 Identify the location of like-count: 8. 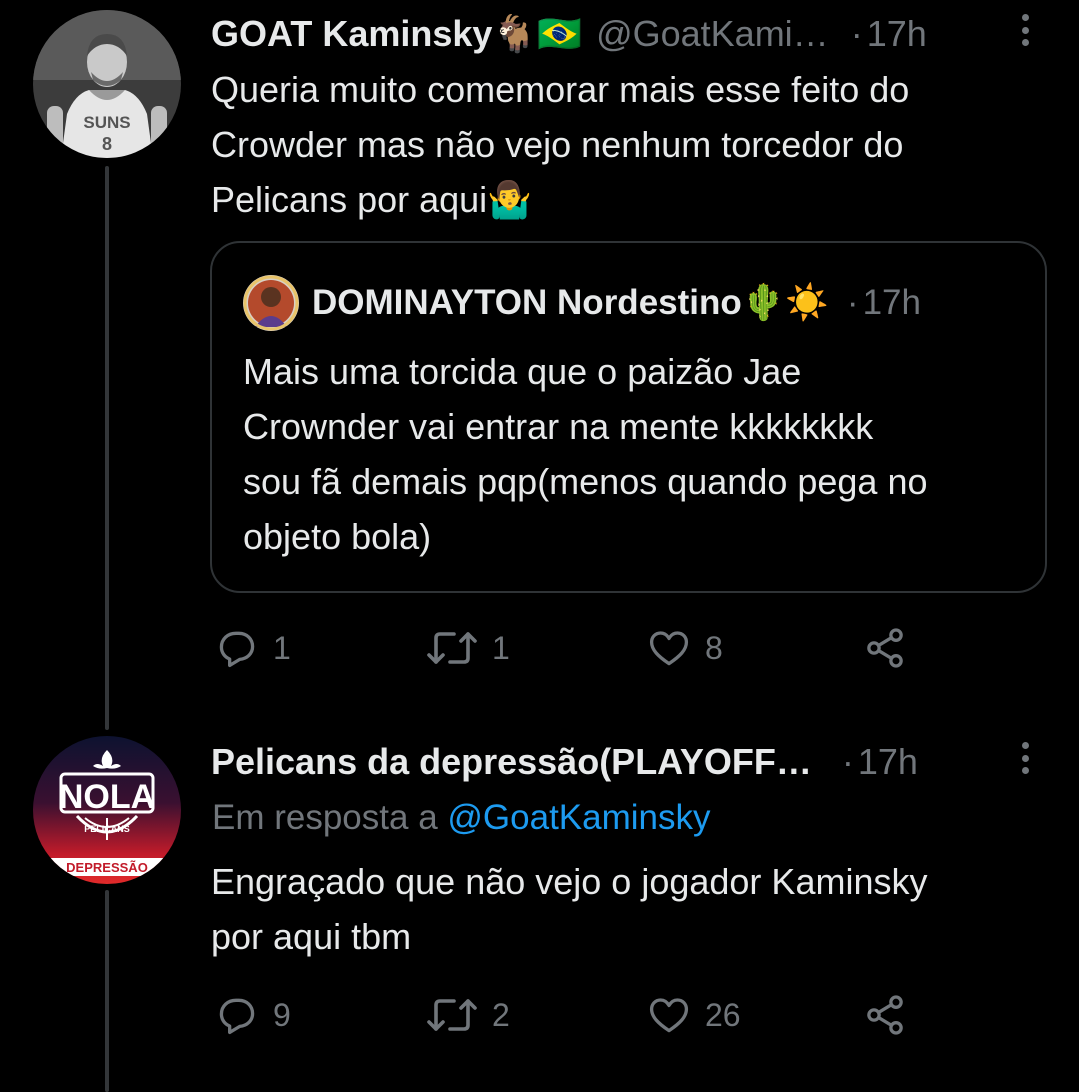
(714, 648).